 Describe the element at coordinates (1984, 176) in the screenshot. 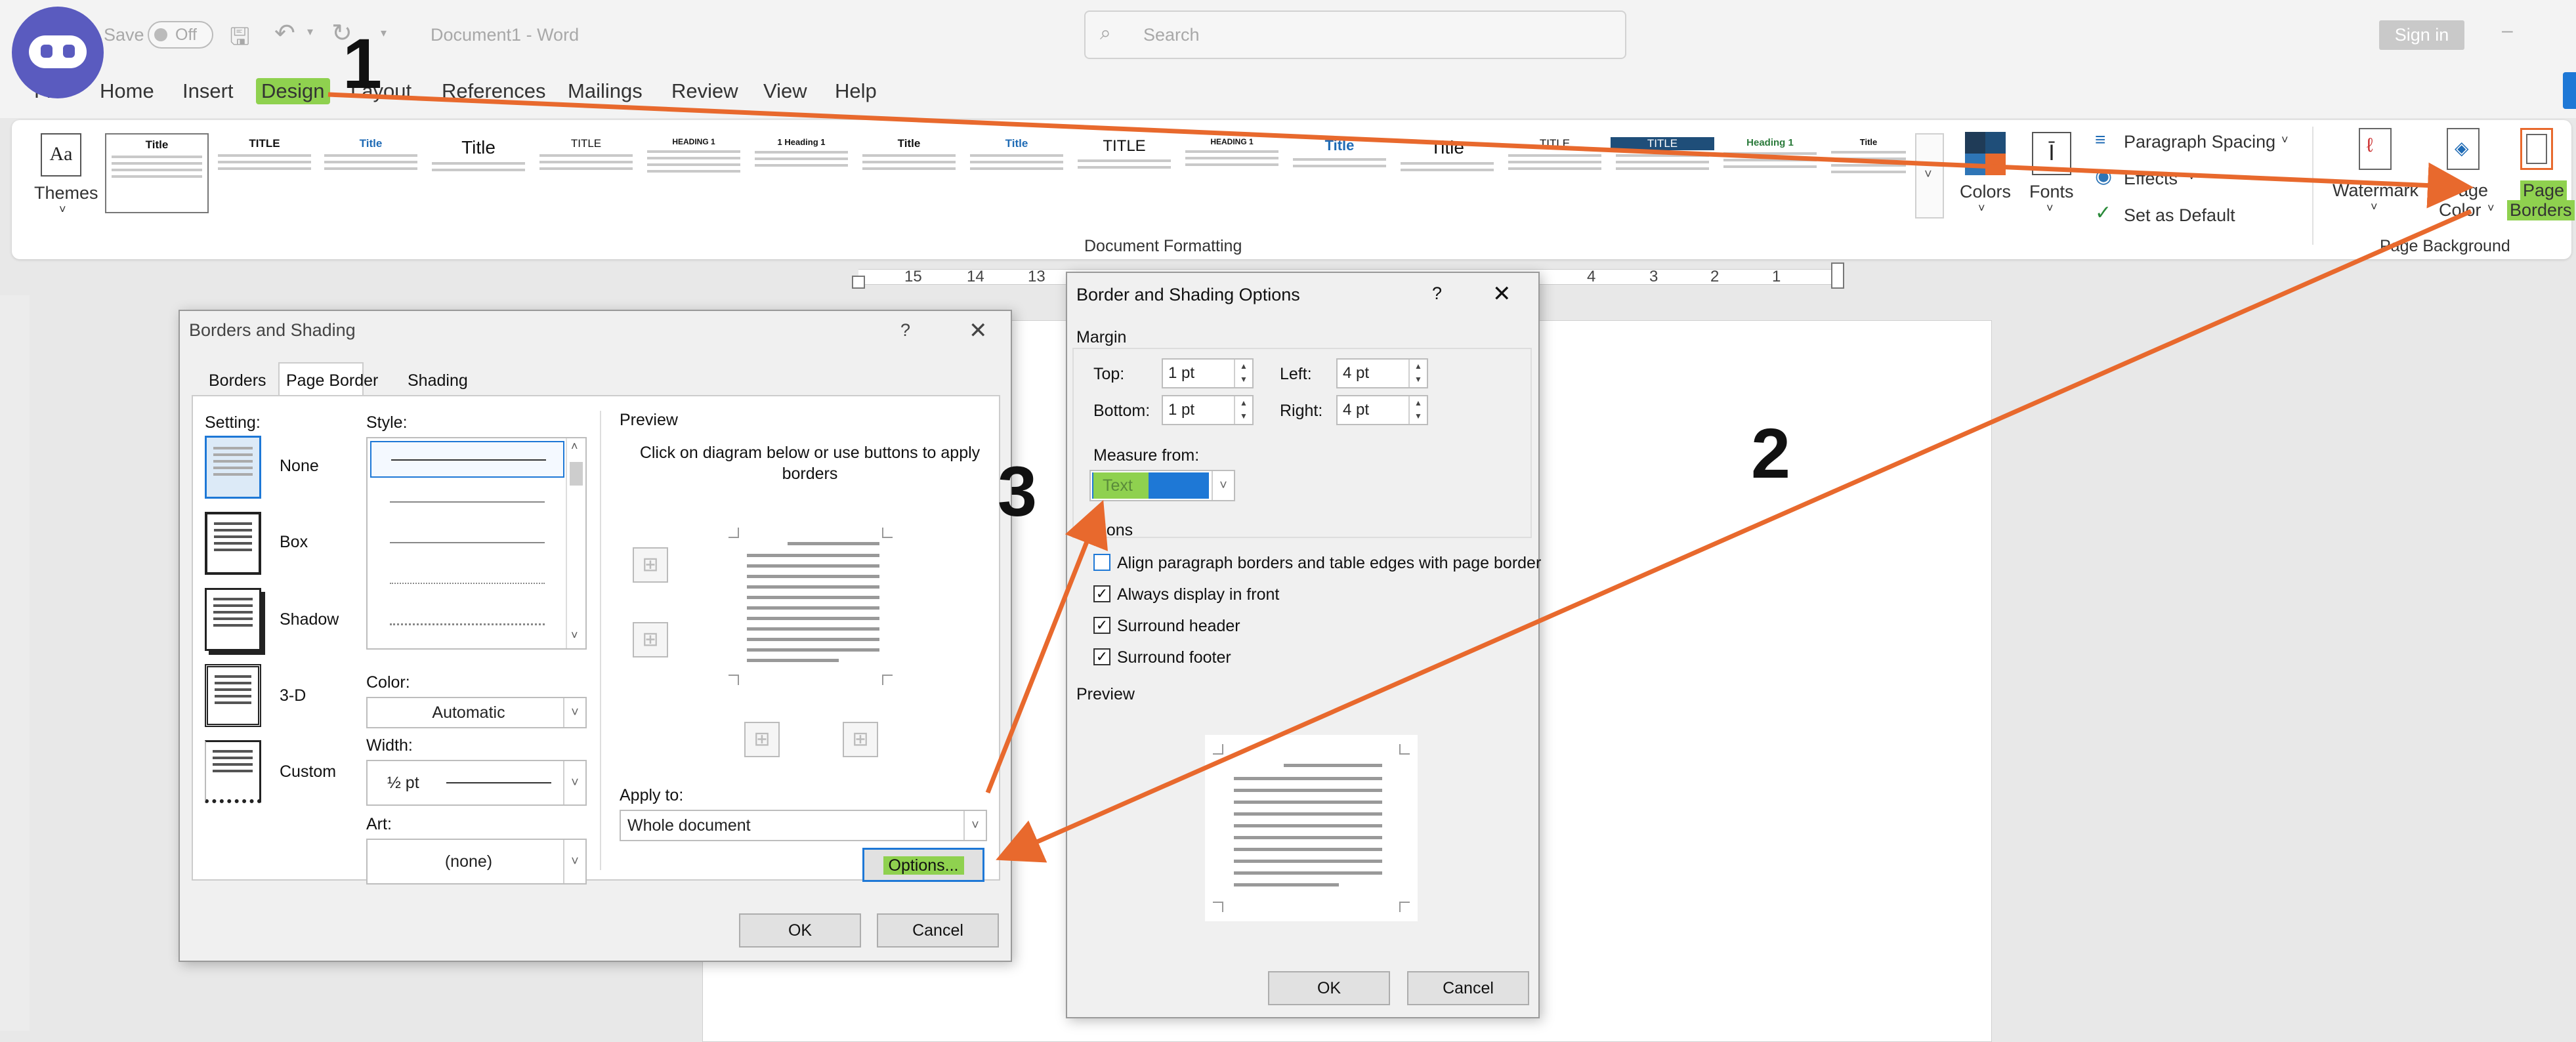

I see `colors-button: Colors ˅` at that location.